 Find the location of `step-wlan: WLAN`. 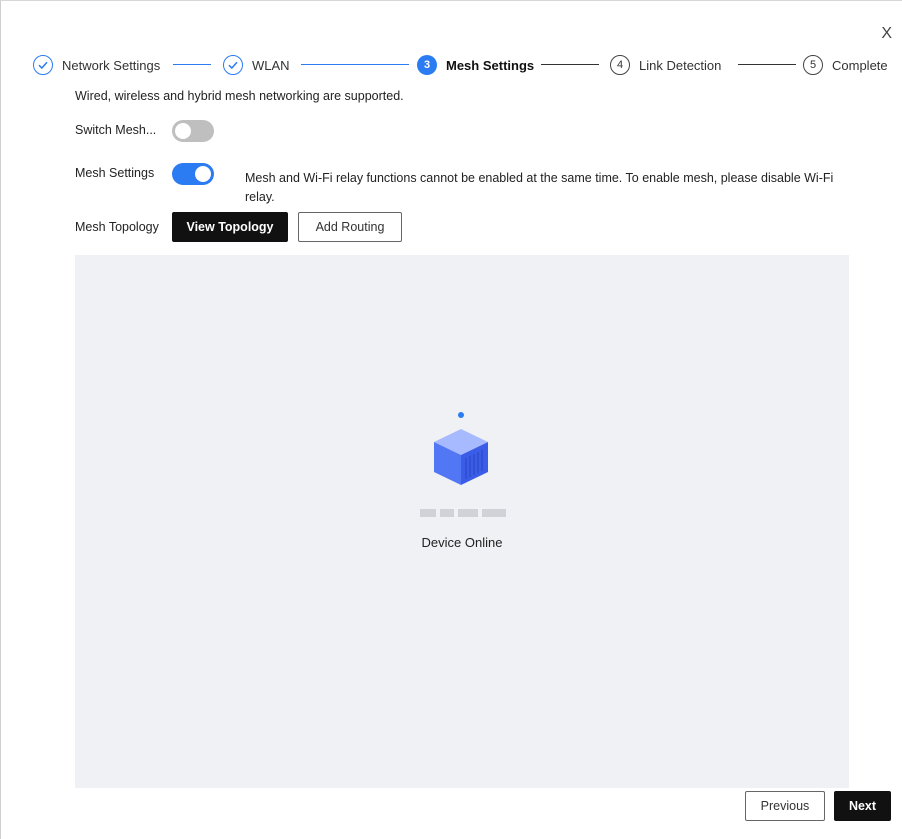

step-wlan: WLAN is located at coordinates (256, 65).